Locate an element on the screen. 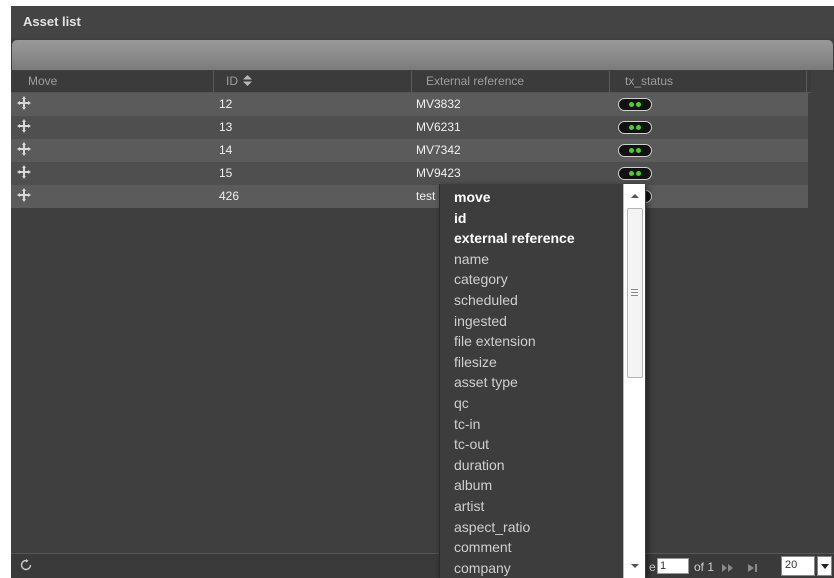 The image size is (834, 578). column-option: comment is located at coordinates (483, 547).